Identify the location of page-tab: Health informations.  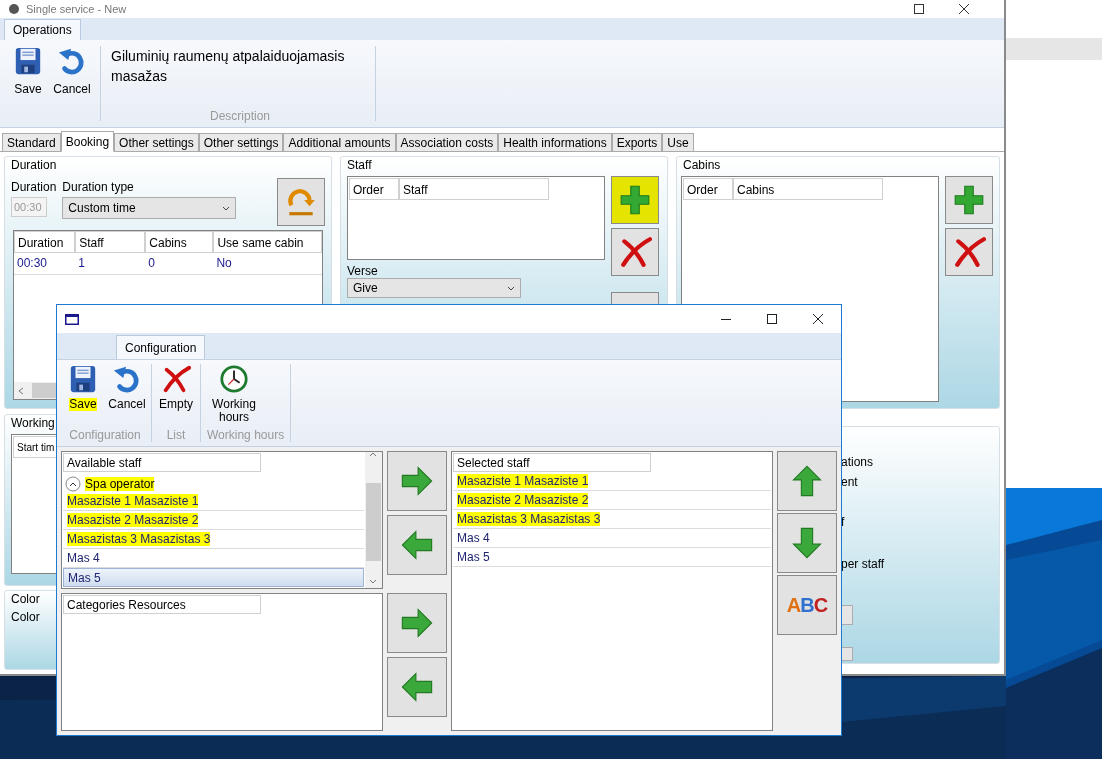
(555, 142).